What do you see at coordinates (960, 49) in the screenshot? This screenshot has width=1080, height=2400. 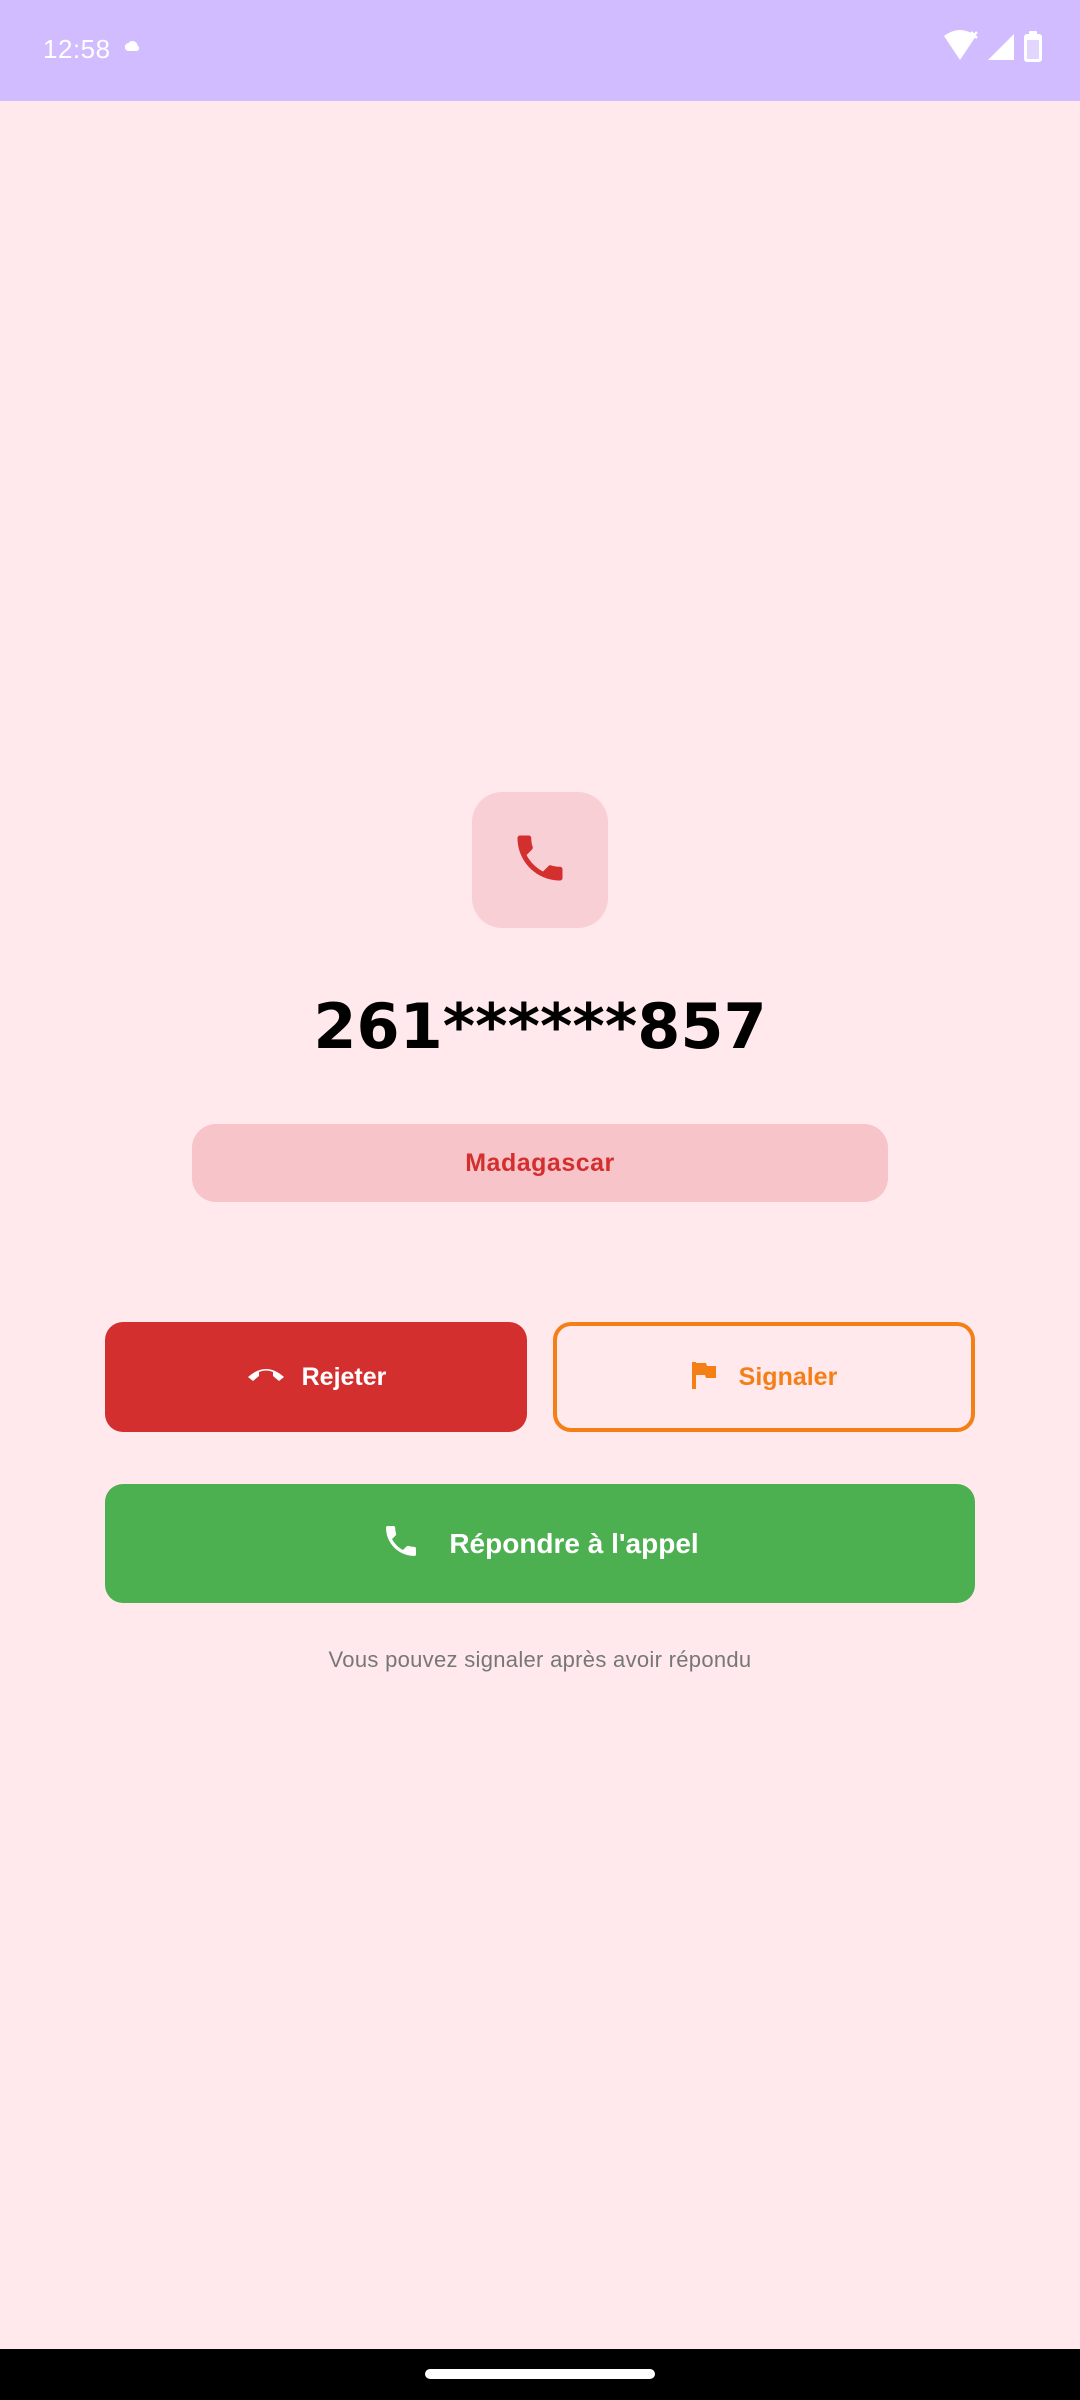 I see `wifi-icon` at bounding box center [960, 49].